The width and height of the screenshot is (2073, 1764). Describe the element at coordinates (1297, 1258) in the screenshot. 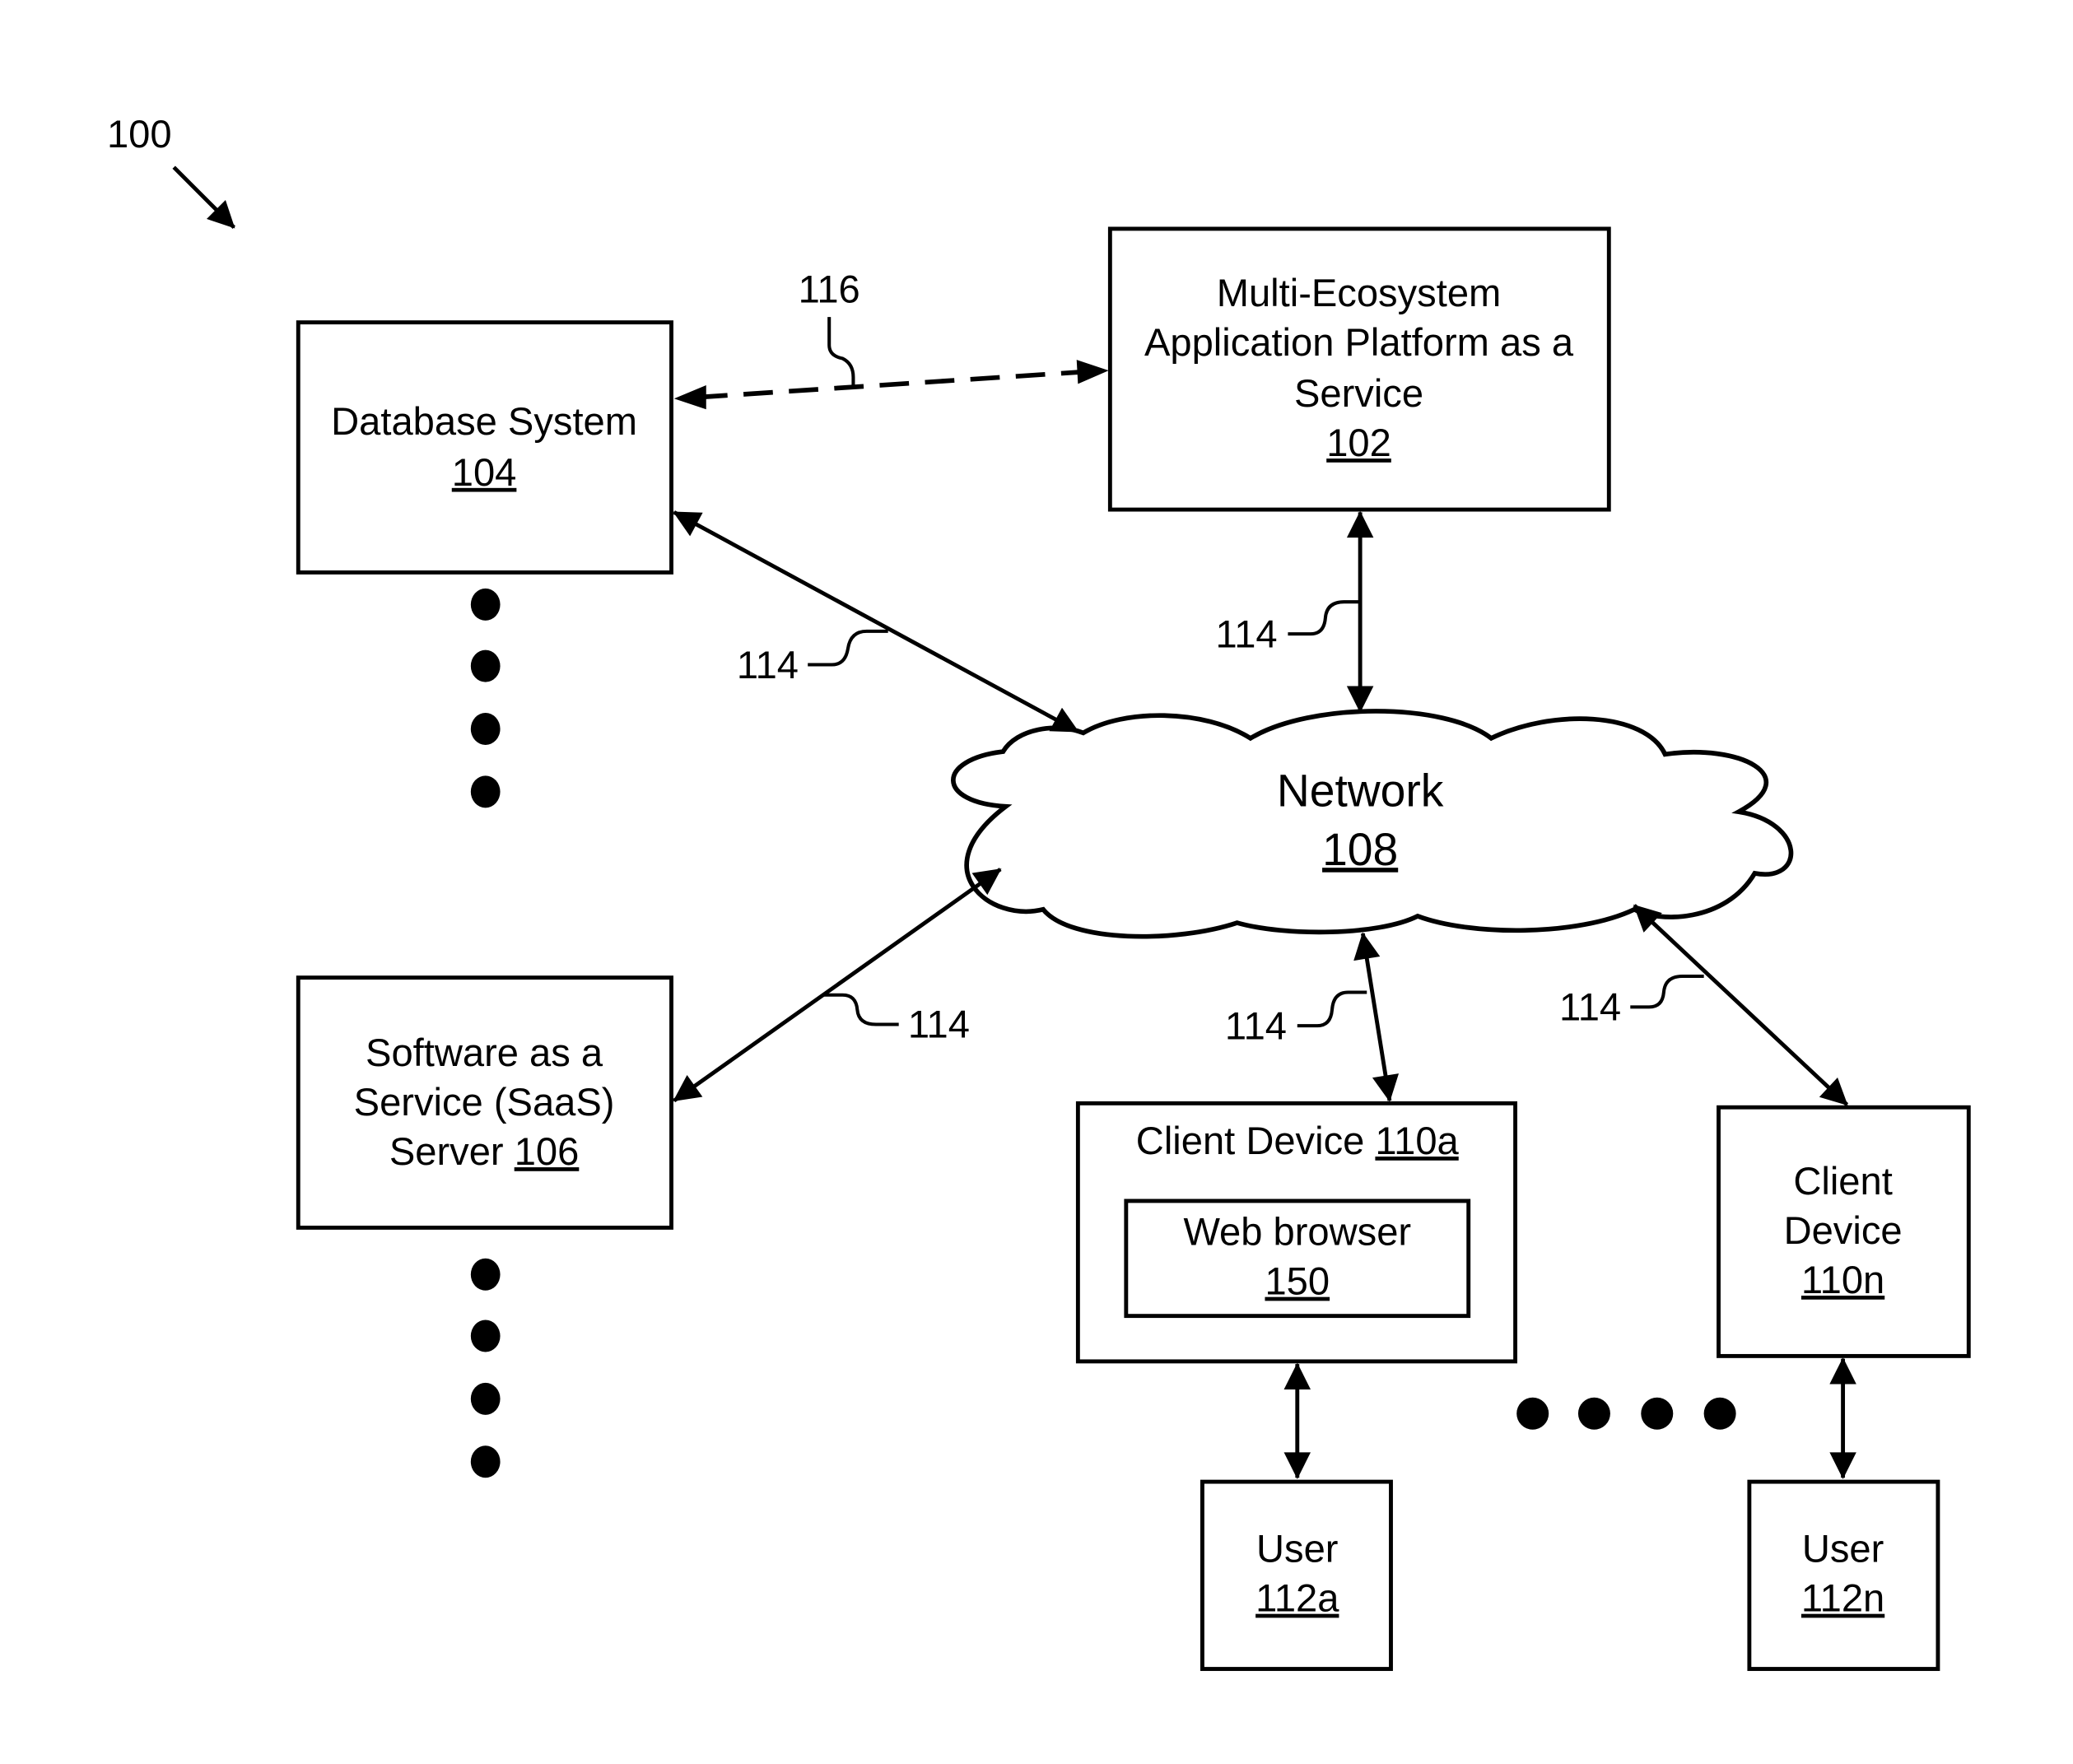

I see `web-browser-node: Web browser 150` at that location.